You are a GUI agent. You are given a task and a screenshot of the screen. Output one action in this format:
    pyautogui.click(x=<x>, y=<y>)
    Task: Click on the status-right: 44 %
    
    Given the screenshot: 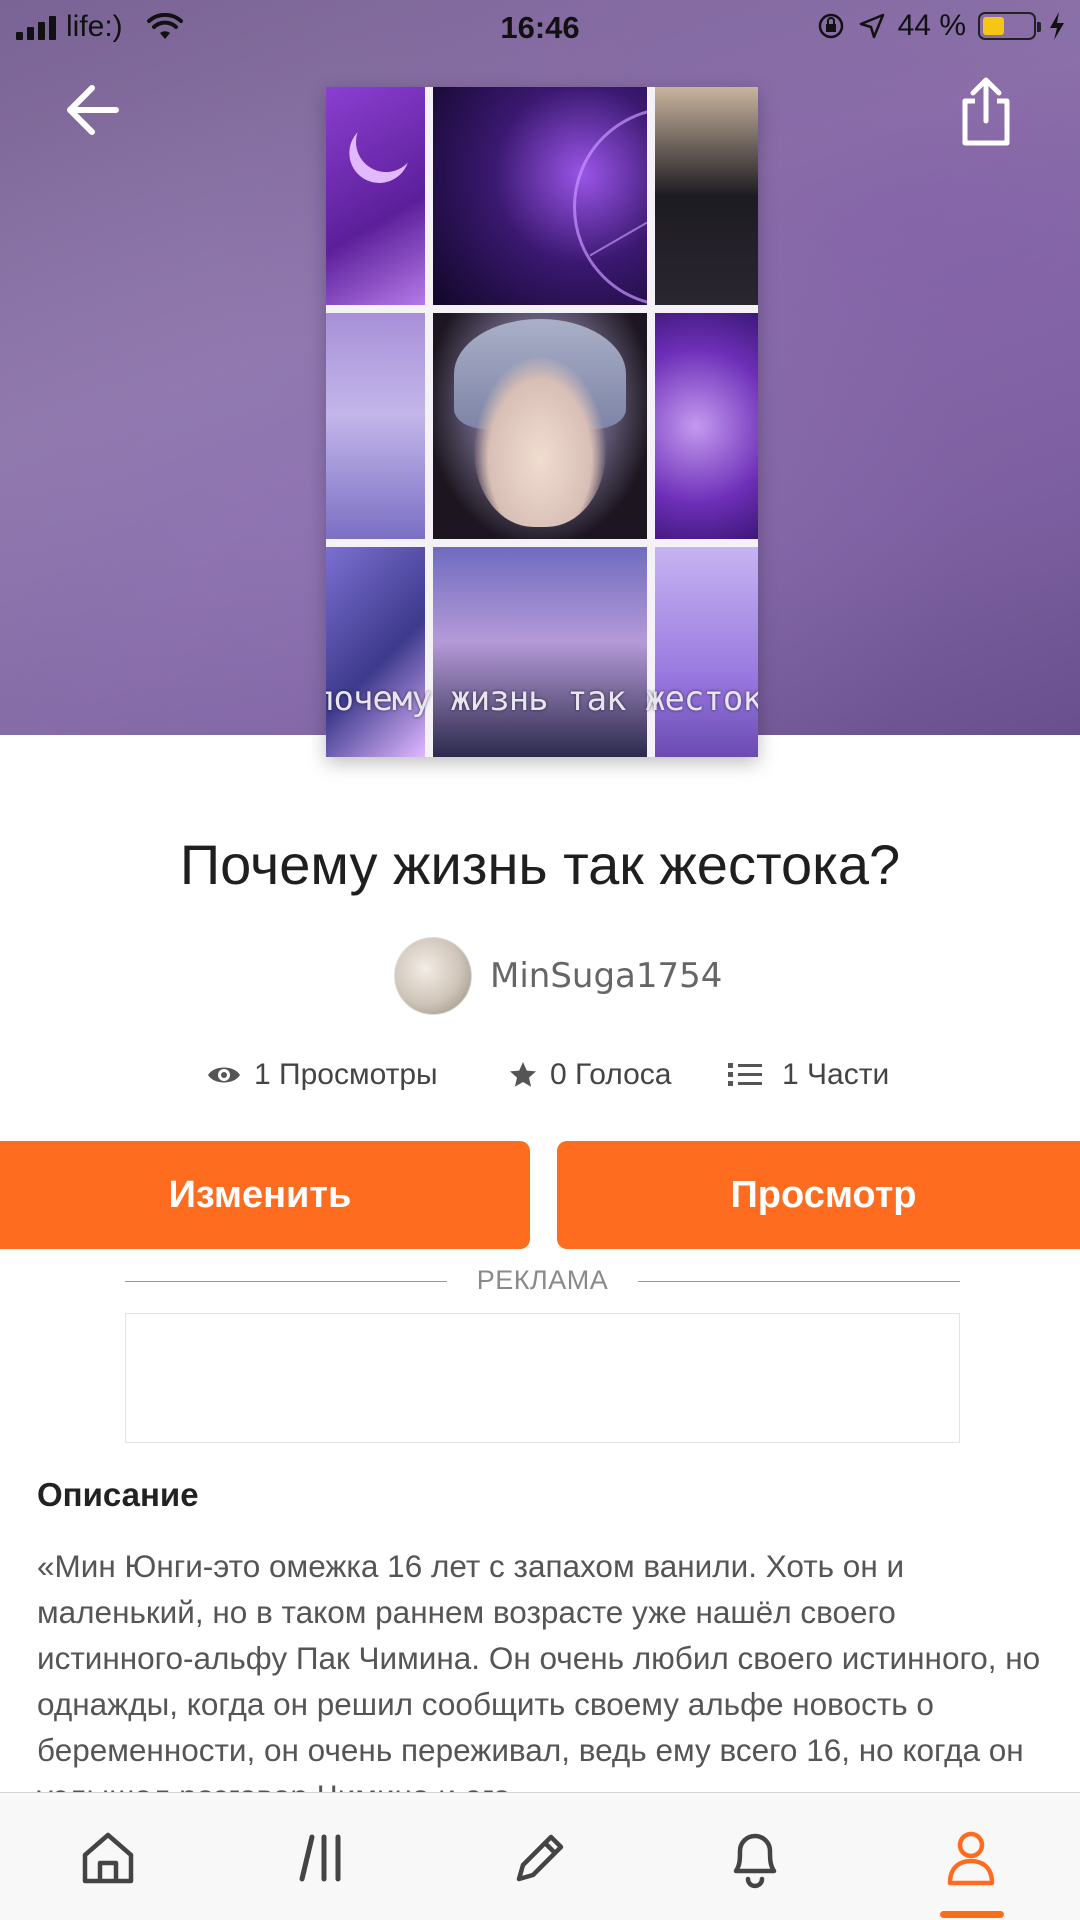 What is the action you would take?
    pyautogui.click(x=941, y=26)
    